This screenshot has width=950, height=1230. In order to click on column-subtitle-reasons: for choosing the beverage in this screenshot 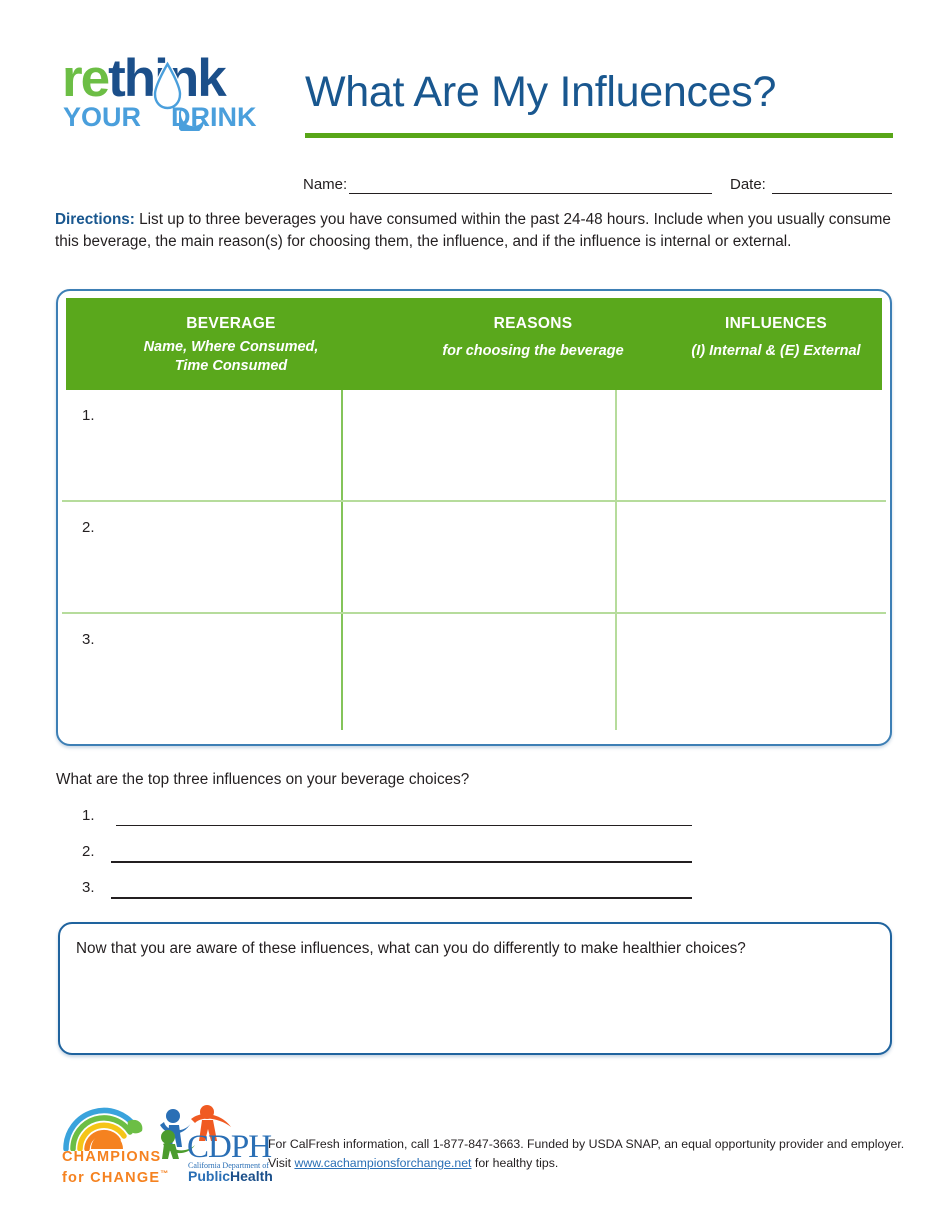, I will do `click(533, 351)`.